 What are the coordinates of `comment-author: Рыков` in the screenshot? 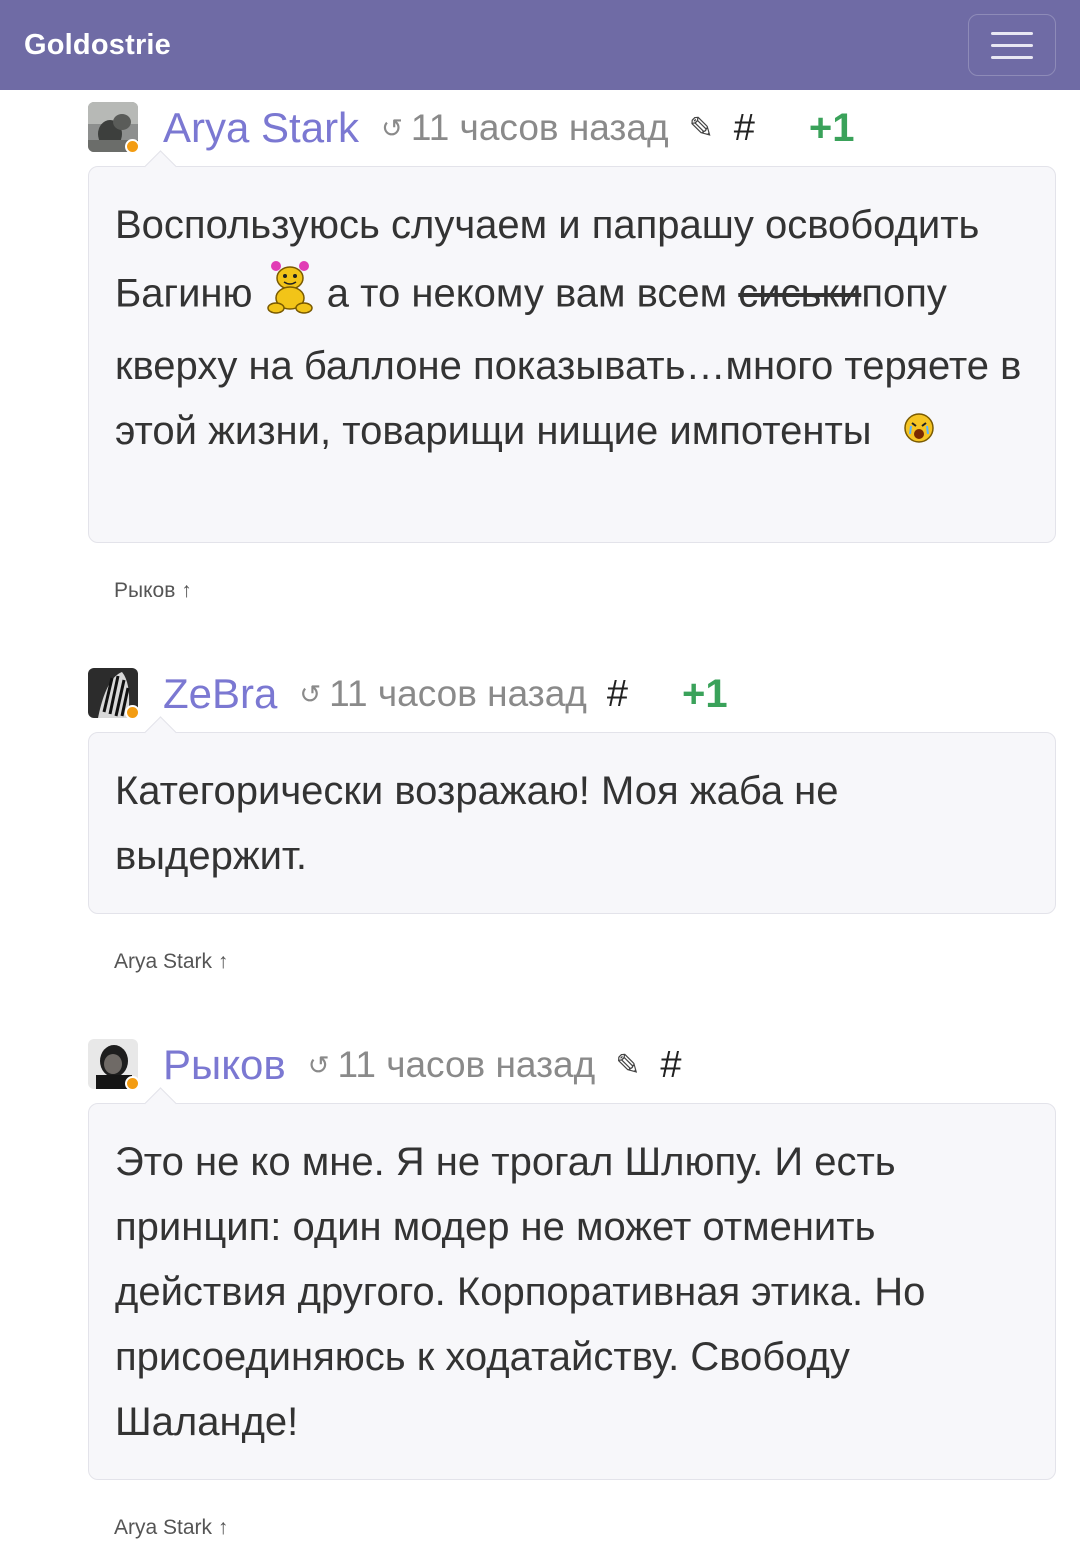 It's located at (224, 1065).